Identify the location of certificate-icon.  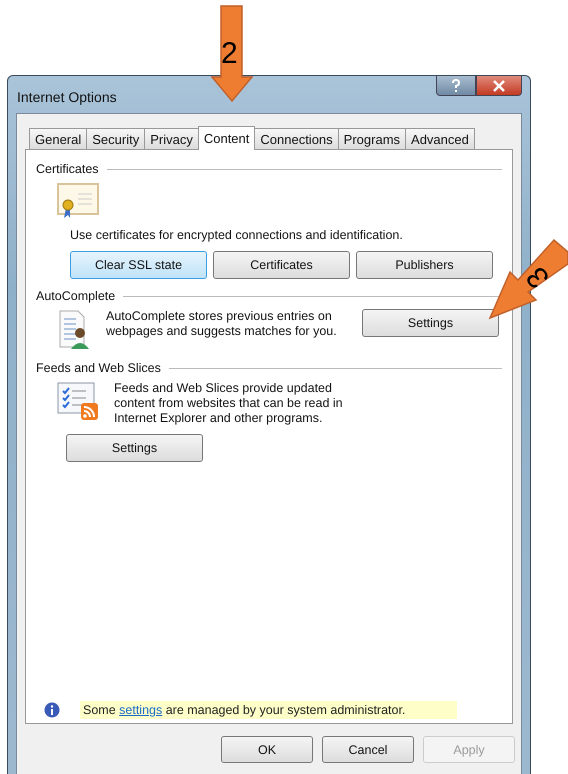
(78, 201).